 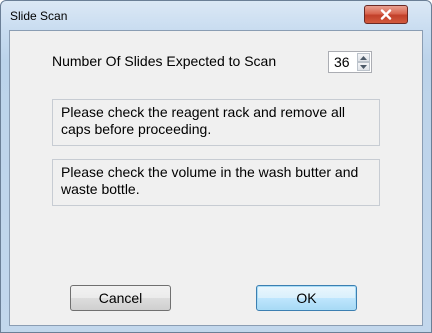 What do you see at coordinates (120, 298) in the screenshot?
I see `cancel-button: Cancel` at bounding box center [120, 298].